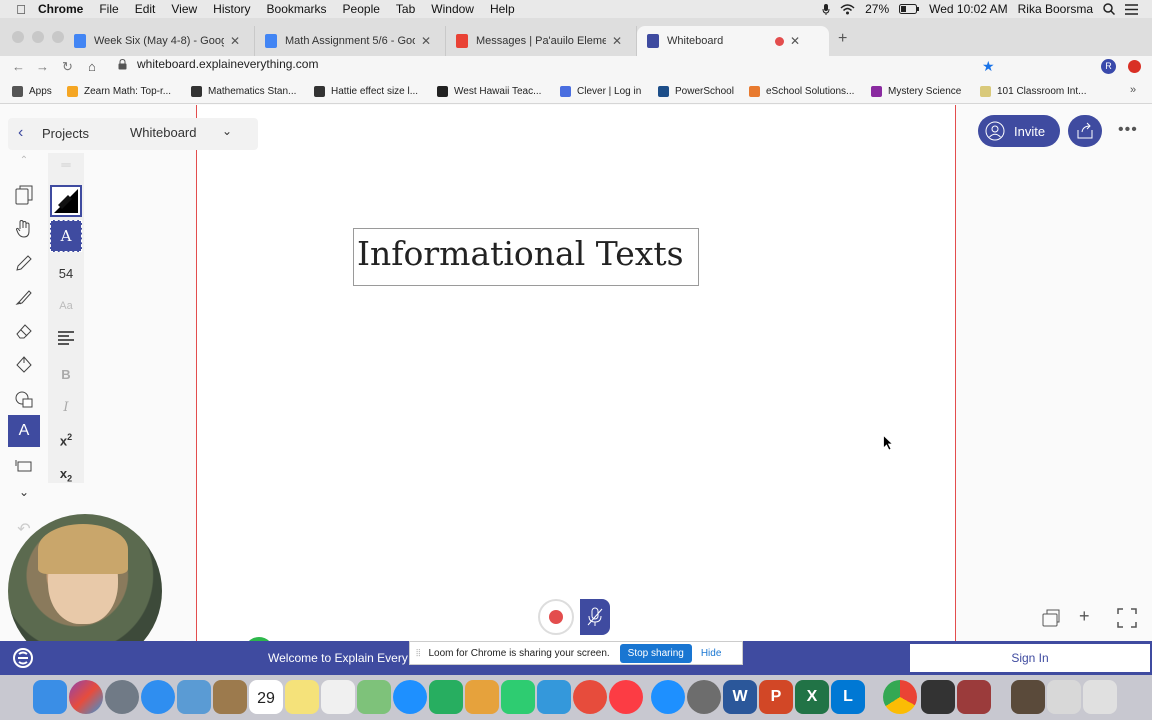 The height and width of the screenshot is (720, 1152). I want to click on tab-math-assignment: Math Assignment 5/6 - Google ✕, so click(350, 41).